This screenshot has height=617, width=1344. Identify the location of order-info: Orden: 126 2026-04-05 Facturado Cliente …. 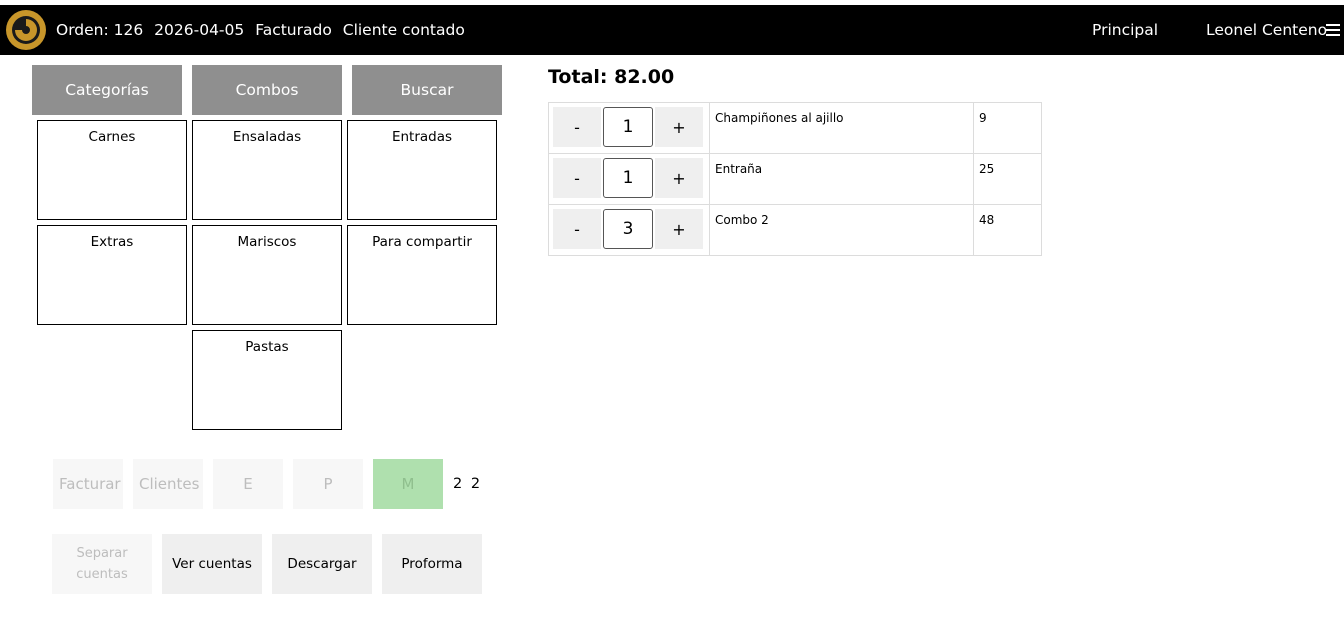
(263, 30).